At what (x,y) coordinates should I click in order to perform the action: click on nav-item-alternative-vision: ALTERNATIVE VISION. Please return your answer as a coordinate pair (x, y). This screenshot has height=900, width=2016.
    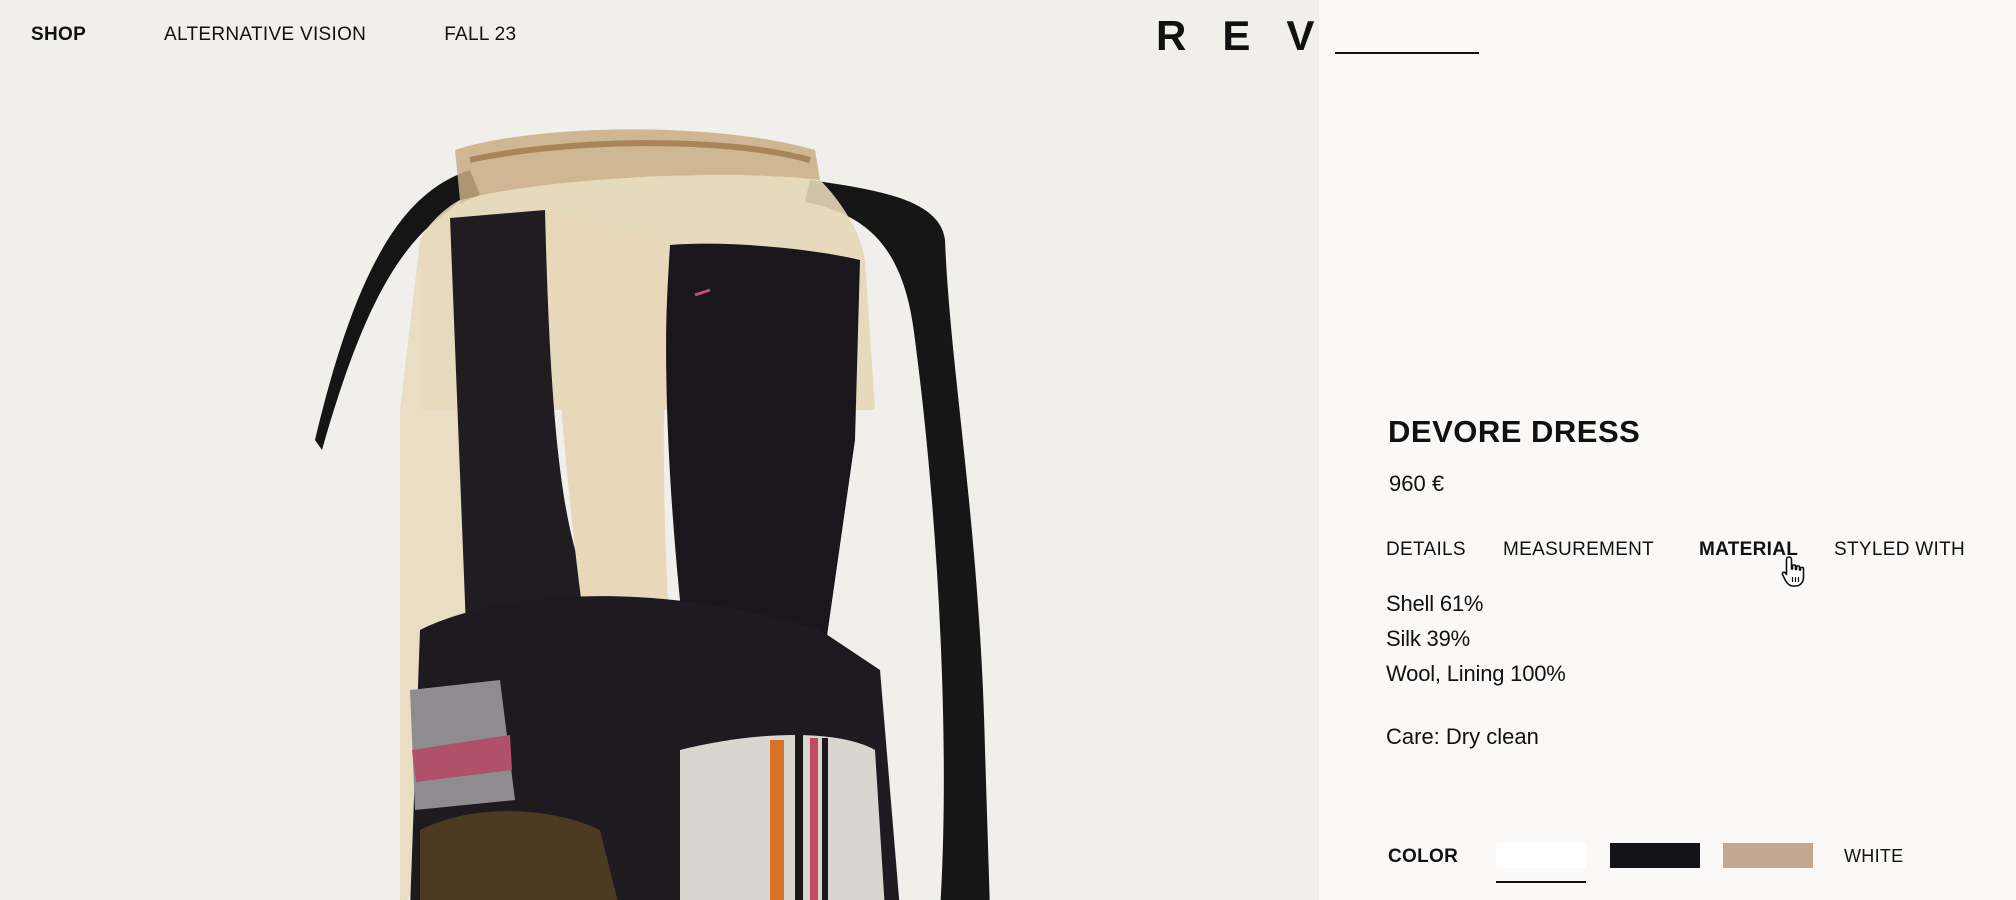
    Looking at the image, I should click on (265, 35).